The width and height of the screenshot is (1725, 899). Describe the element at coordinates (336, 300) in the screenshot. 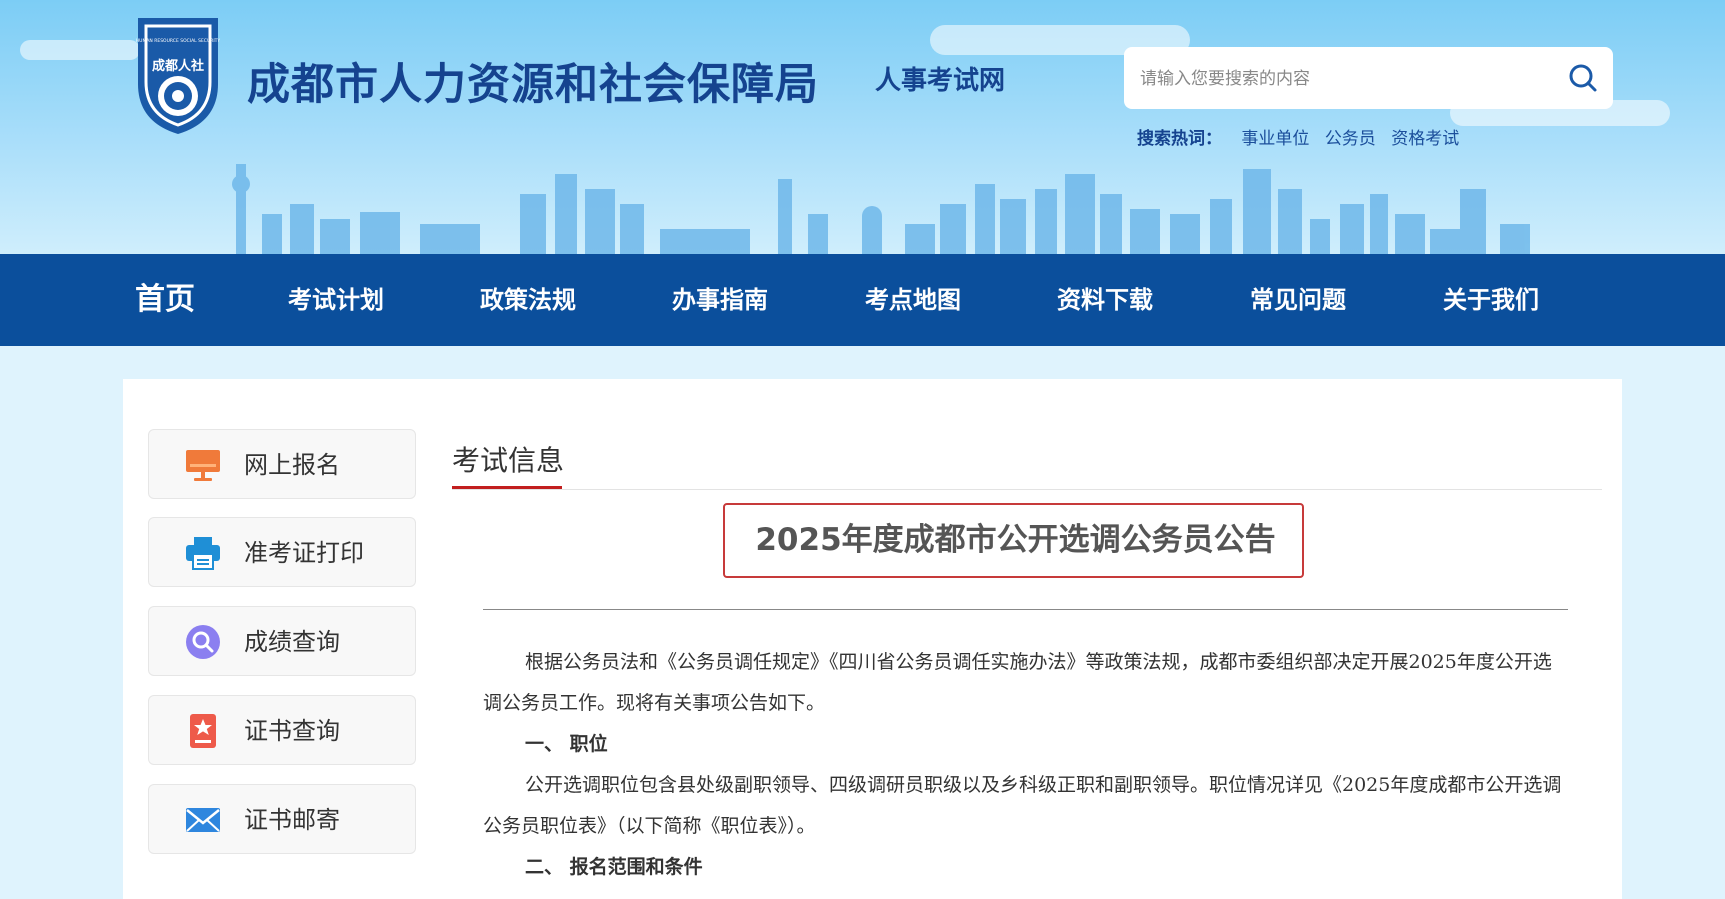

I see `nav-item-exam-plan: 考试计划` at that location.